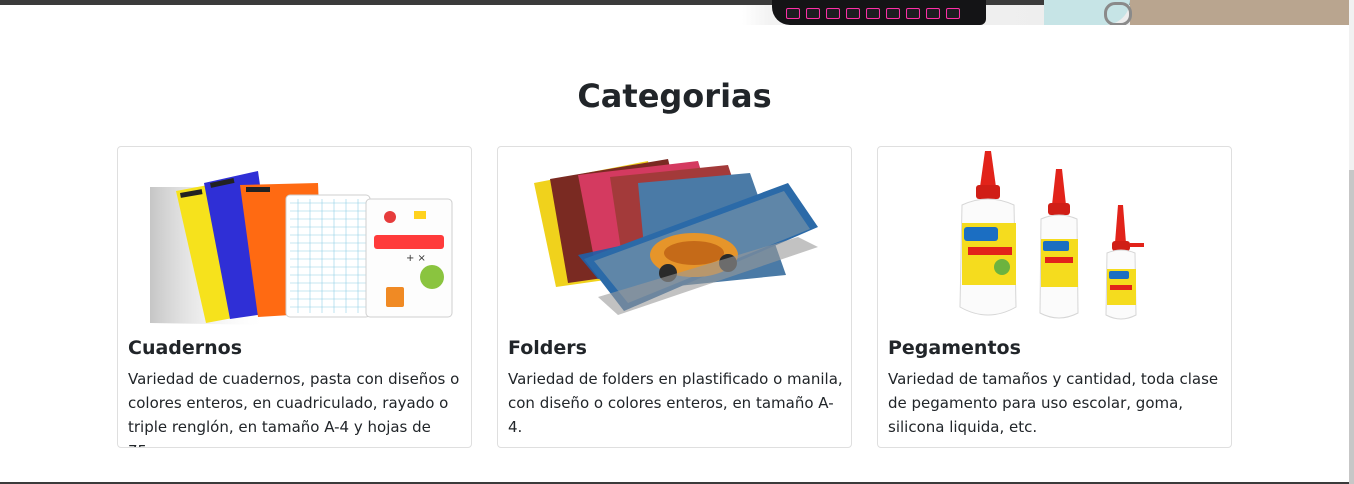 The height and width of the screenshot is (484, 1354). I want to click on card-title: Pegamentos, so click(954, 348).